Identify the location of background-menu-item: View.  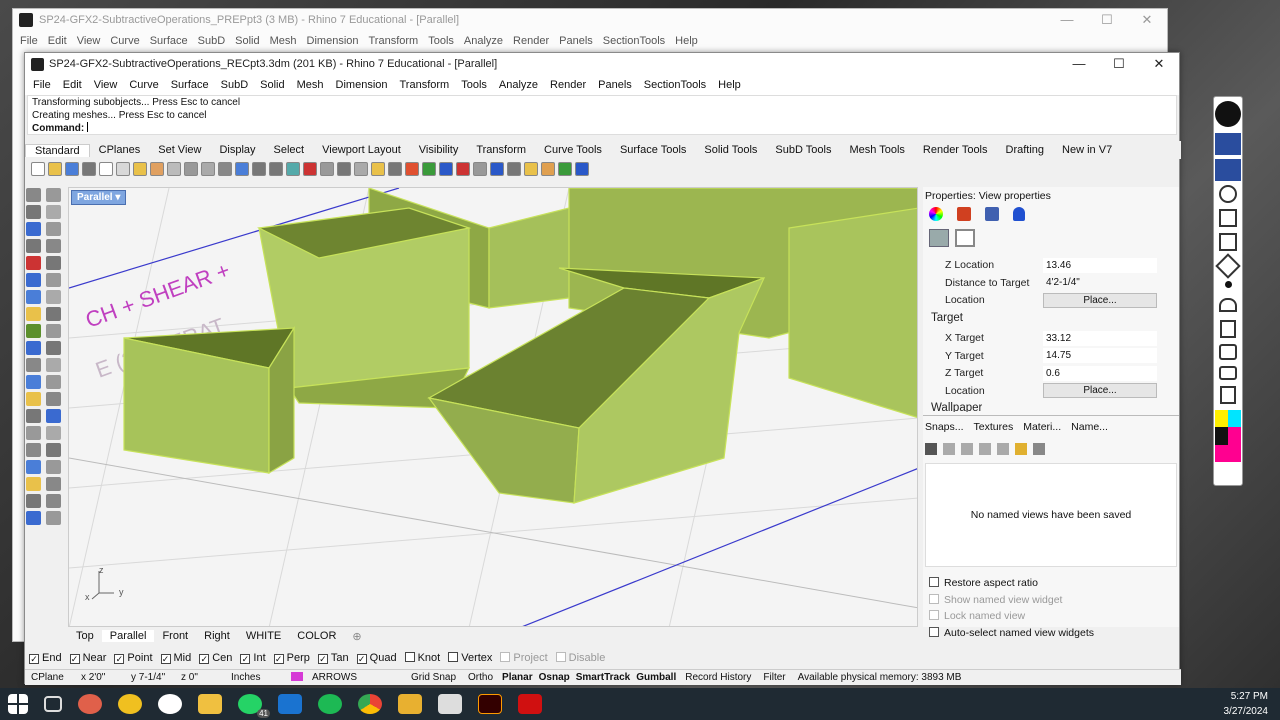
(89, 41).